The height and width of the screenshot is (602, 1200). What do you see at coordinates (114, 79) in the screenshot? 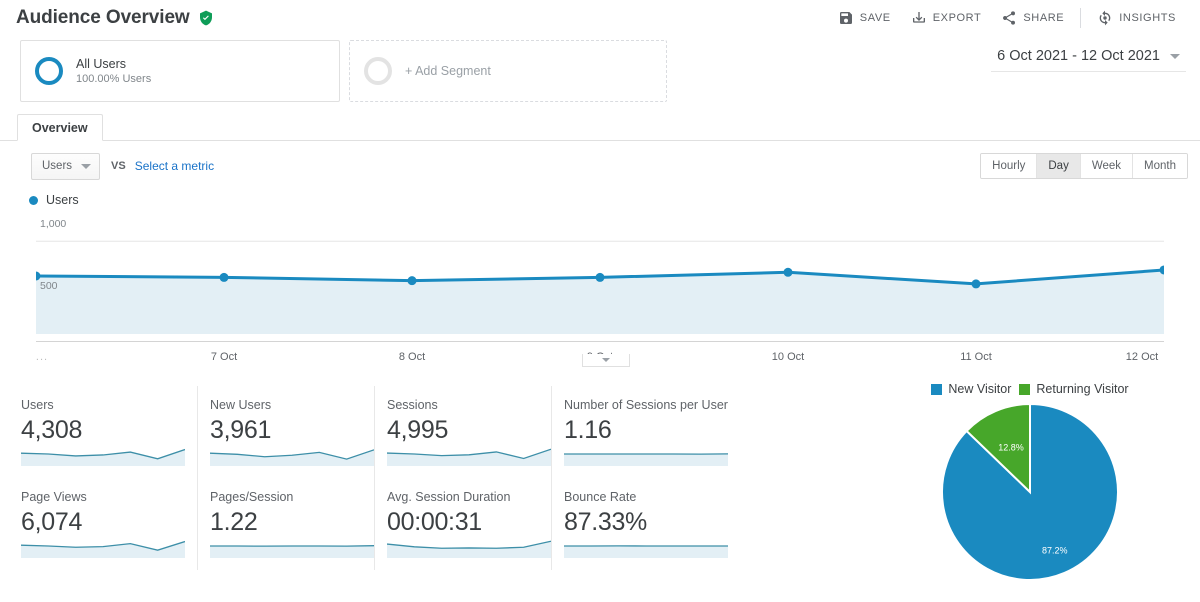
I see `segment-percent: 100.00% Users` at bounding box center [114, 79].